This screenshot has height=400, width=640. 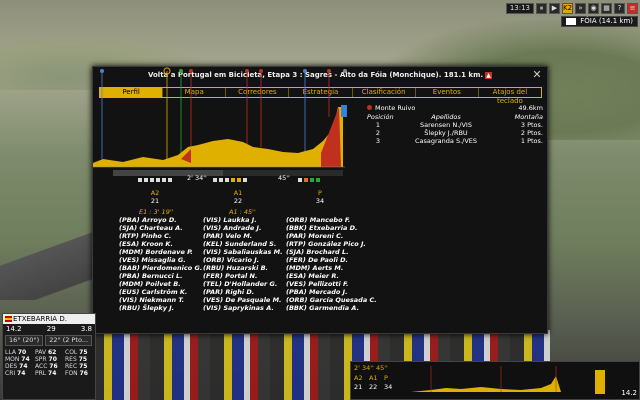 I want to click on play-button: ▶, so click(x=554, y=8).